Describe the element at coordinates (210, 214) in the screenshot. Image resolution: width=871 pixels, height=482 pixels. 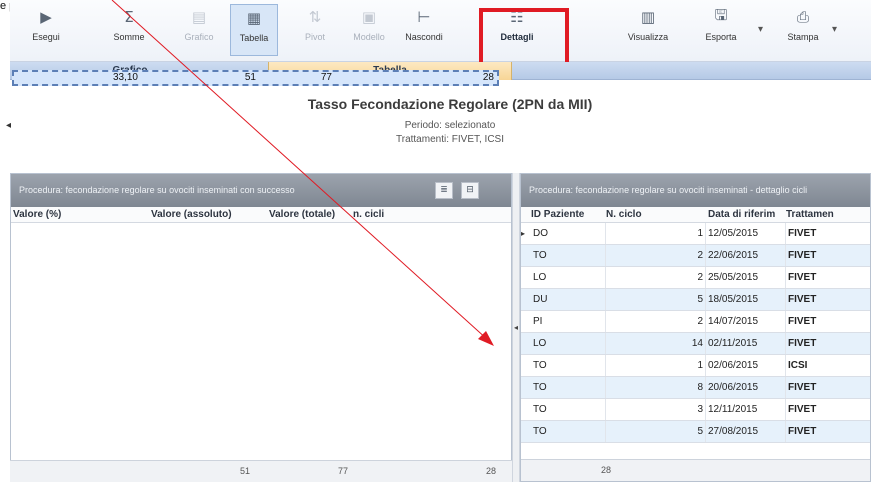
I see `col-valore-assoluto: Valore (assoluto)` at that location.